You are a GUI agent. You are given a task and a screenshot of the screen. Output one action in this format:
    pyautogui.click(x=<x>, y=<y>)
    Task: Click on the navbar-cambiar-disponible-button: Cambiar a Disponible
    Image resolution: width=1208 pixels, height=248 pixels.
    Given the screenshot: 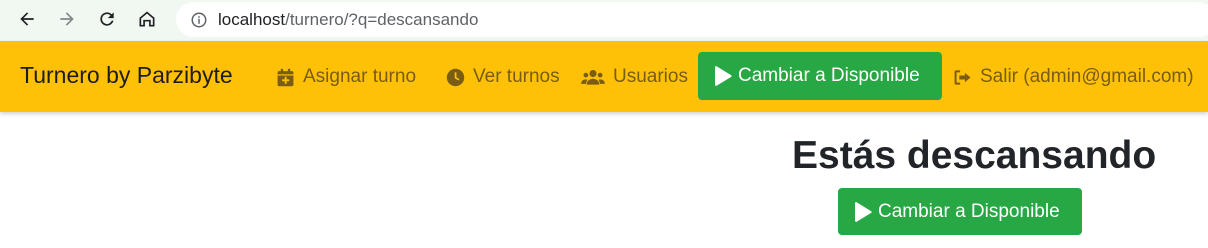 What is the action you would take?
    pyautogui.click(x=820, y=76)
    